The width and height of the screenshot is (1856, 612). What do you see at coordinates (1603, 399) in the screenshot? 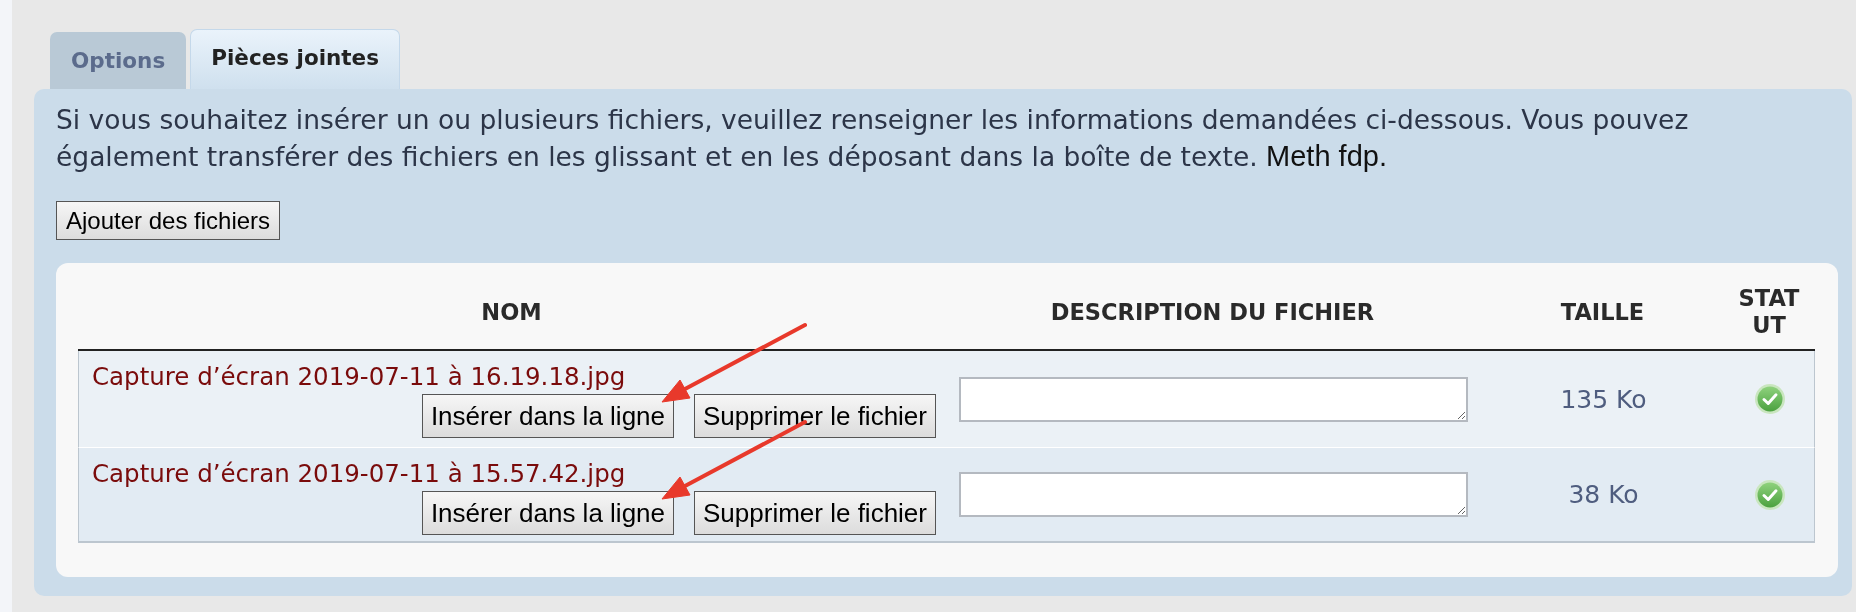
I see `file-size: 135 Ko` at bounding box center [1603, 399].